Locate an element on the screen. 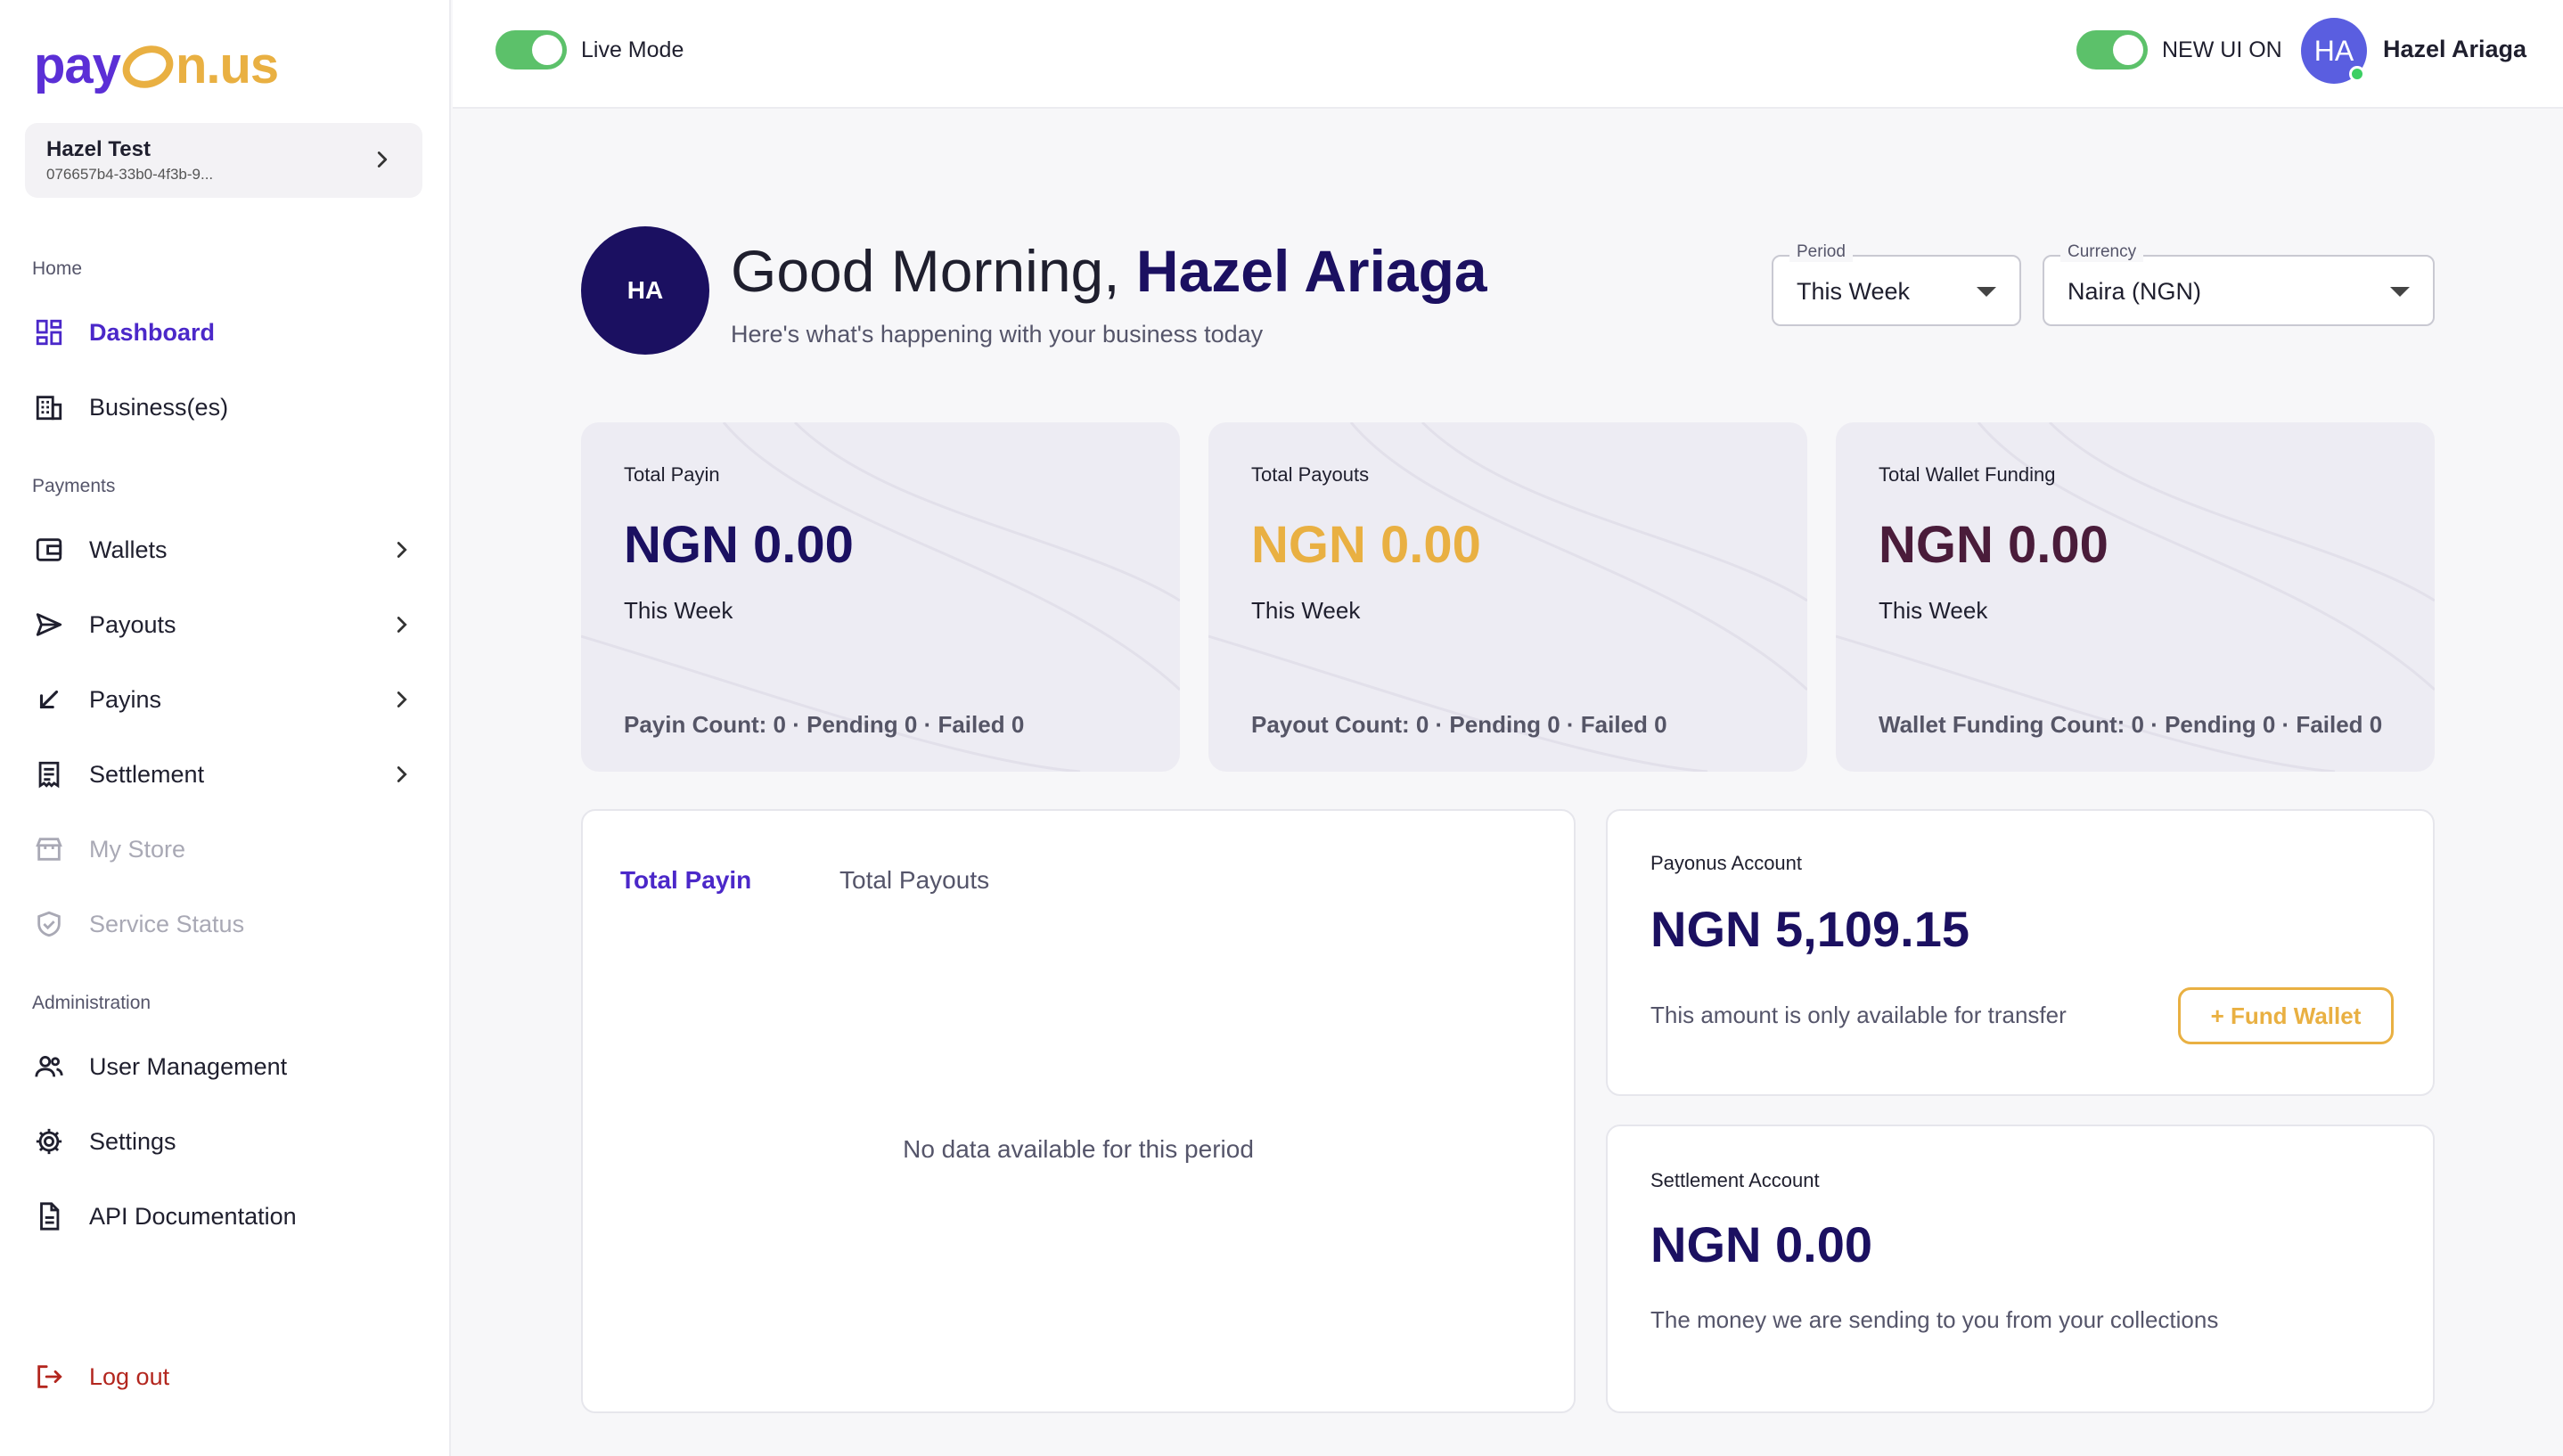 This screenshot has height=1456, width=2563. top-bar: Live Mode NEW UI ON HA Hazel Ariaga is located at coordinates (1508, 54).